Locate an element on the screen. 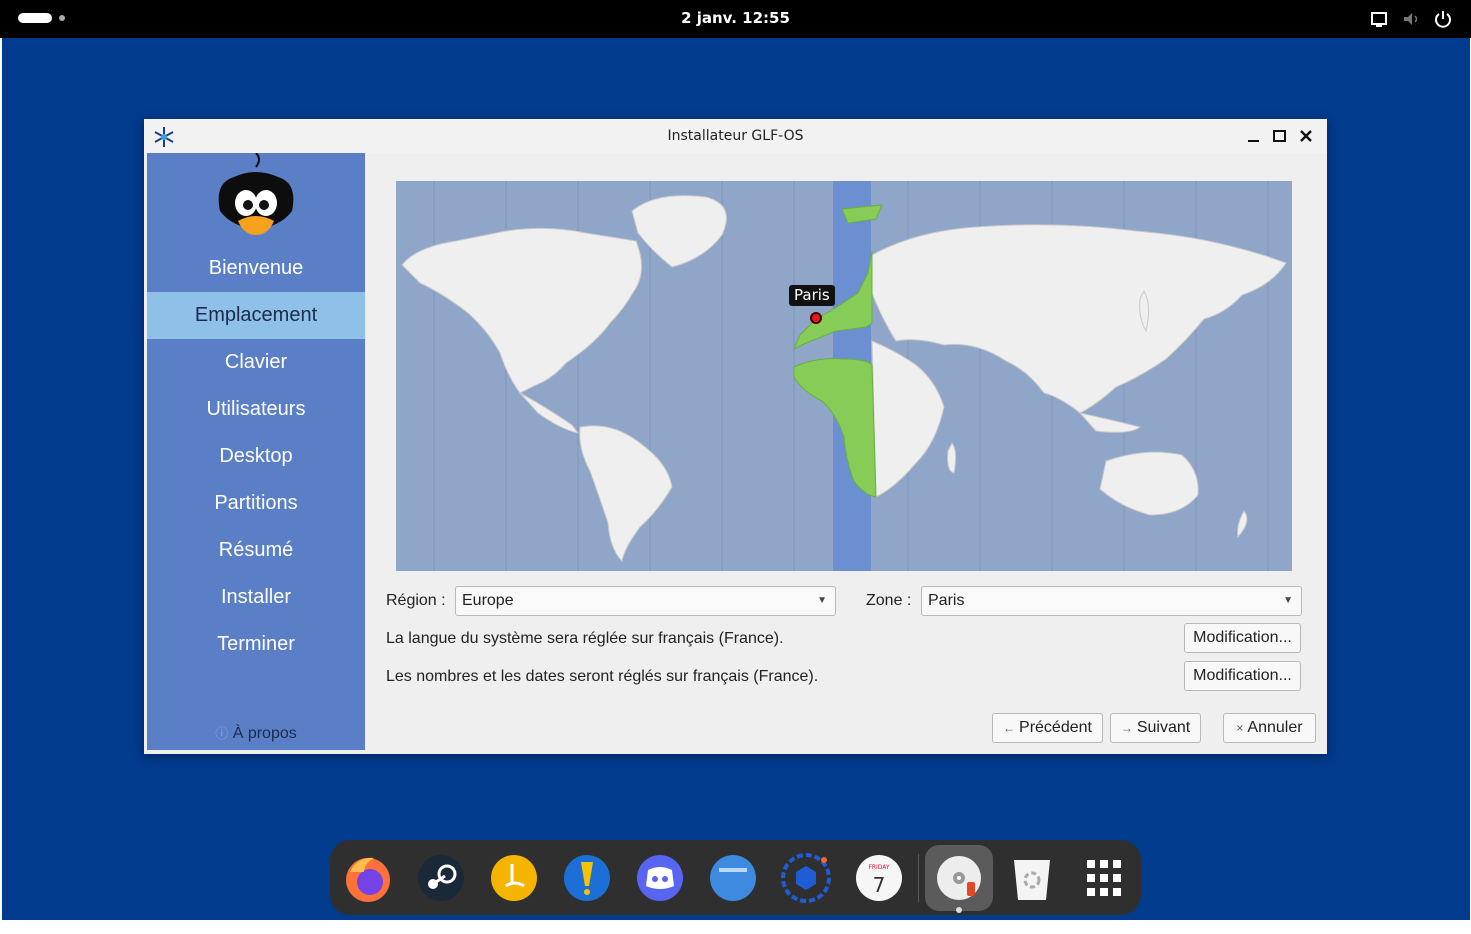 The width and height of the screenshot is (1471, 934). virtualbox-icon is located at coordinates (806, 878).